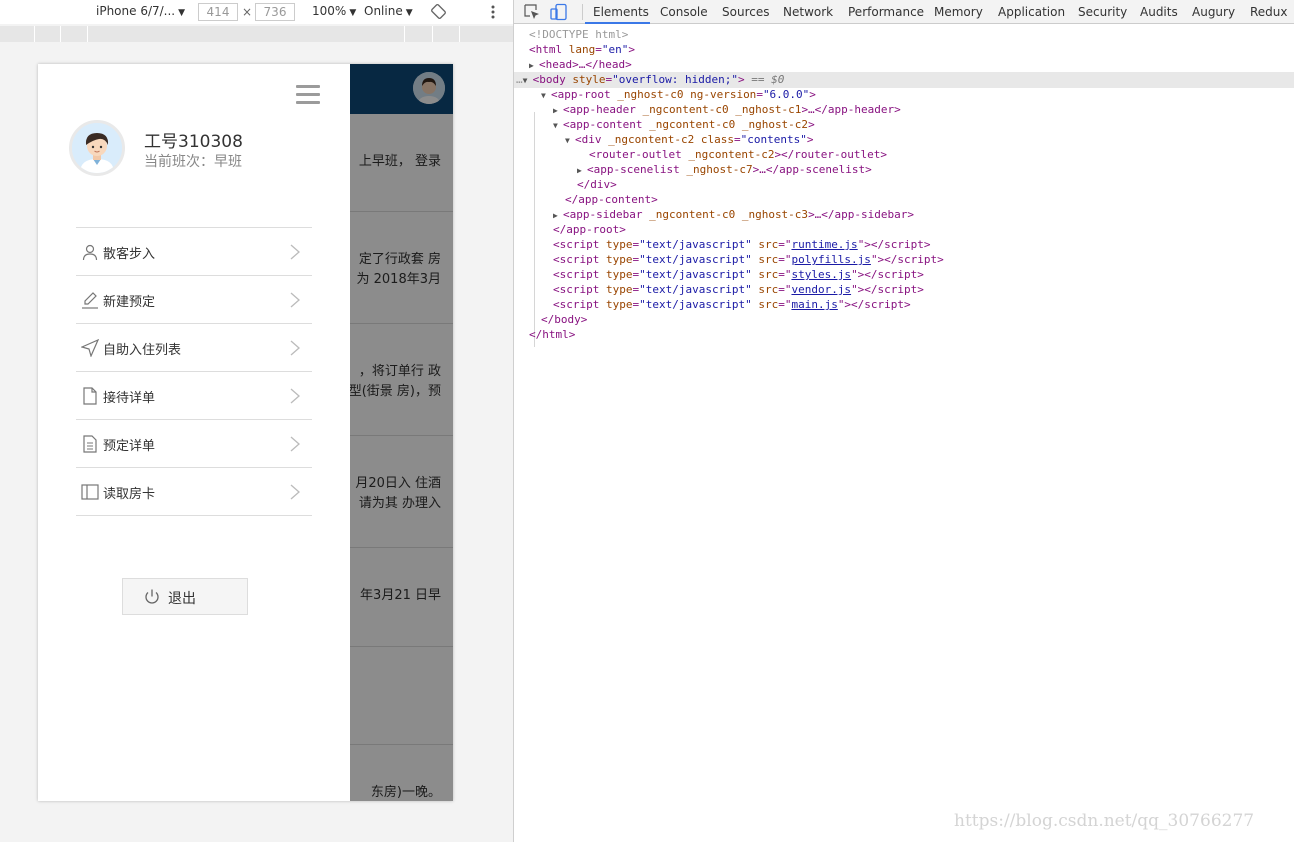 Image resolution: width=1294 pixels, height=842 pixels. I want to click on tab-network: Network, so click(808, 12).